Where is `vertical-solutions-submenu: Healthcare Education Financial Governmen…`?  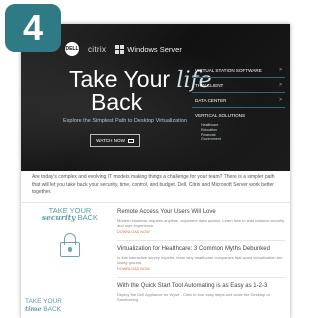 vertical-solutions-submenu: Healthcare Education Financial Governmen… is located at coordinates (238, 132).